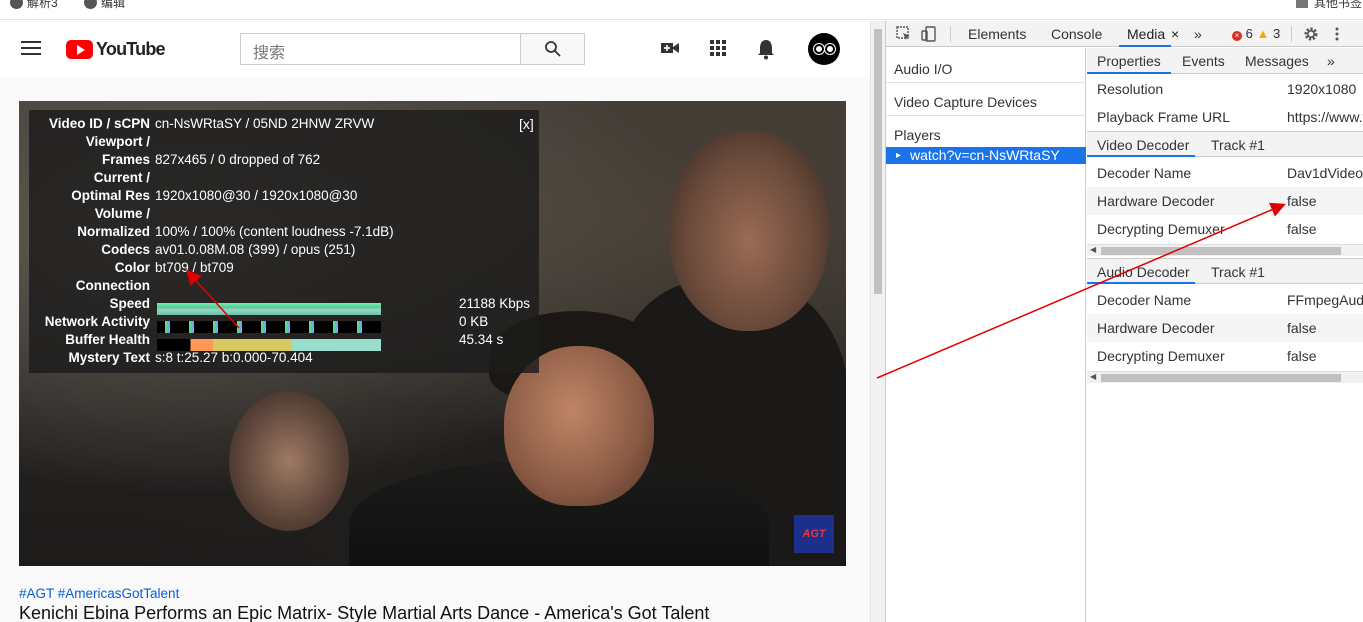 The image size is (1363, 622). What do you see at coordinates (1249, 33) in the screenshot?
I see `error-count: 6` at bounding box center [1249, 33].